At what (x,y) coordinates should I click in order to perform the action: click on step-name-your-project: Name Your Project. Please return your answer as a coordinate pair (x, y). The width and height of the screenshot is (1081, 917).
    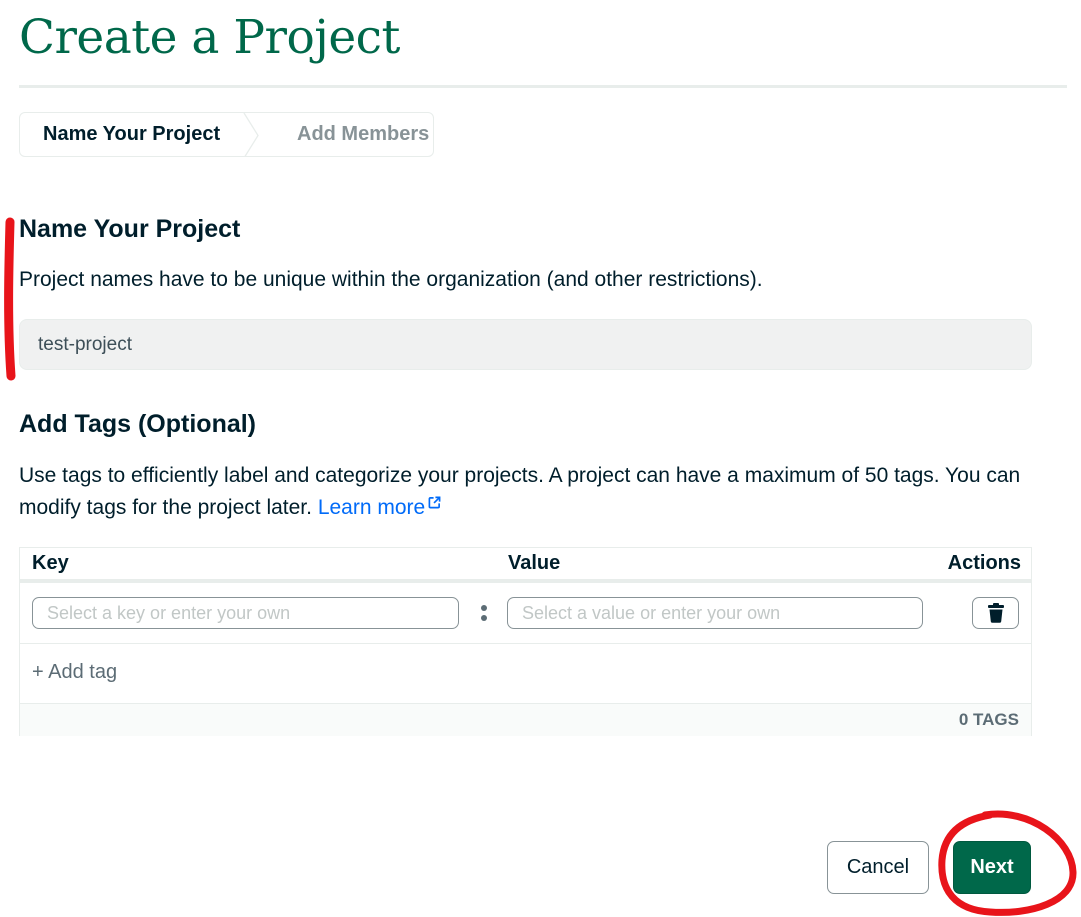
    Looking at the image, I should click on (144, 134).